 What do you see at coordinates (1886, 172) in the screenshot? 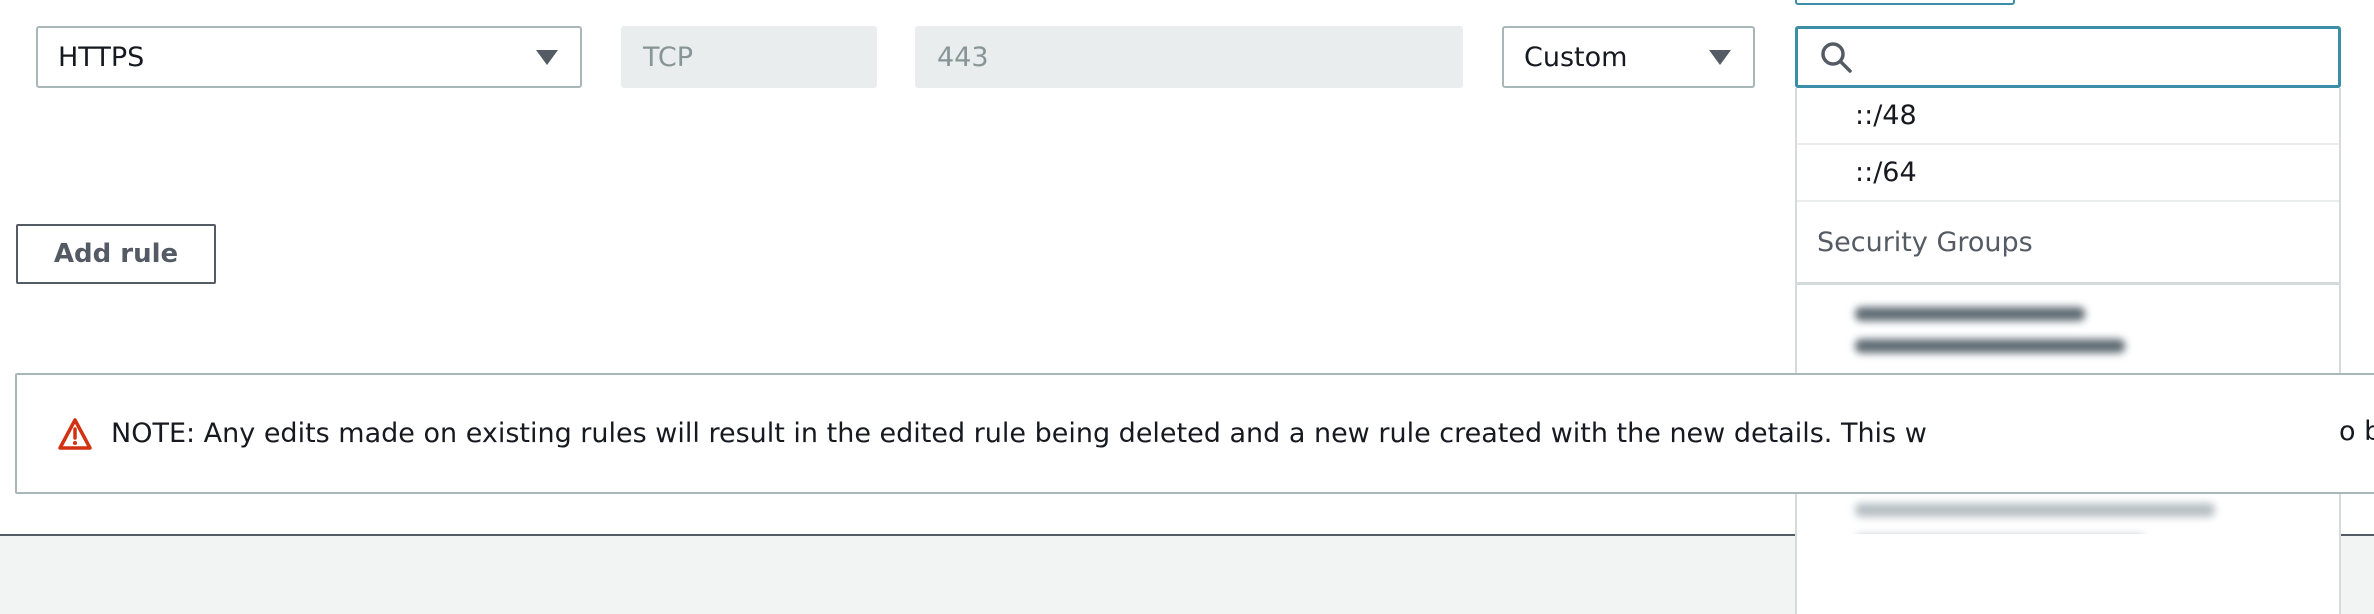
I see `dropdown-option-label: ::/64` at bounding box center [1886, 172].